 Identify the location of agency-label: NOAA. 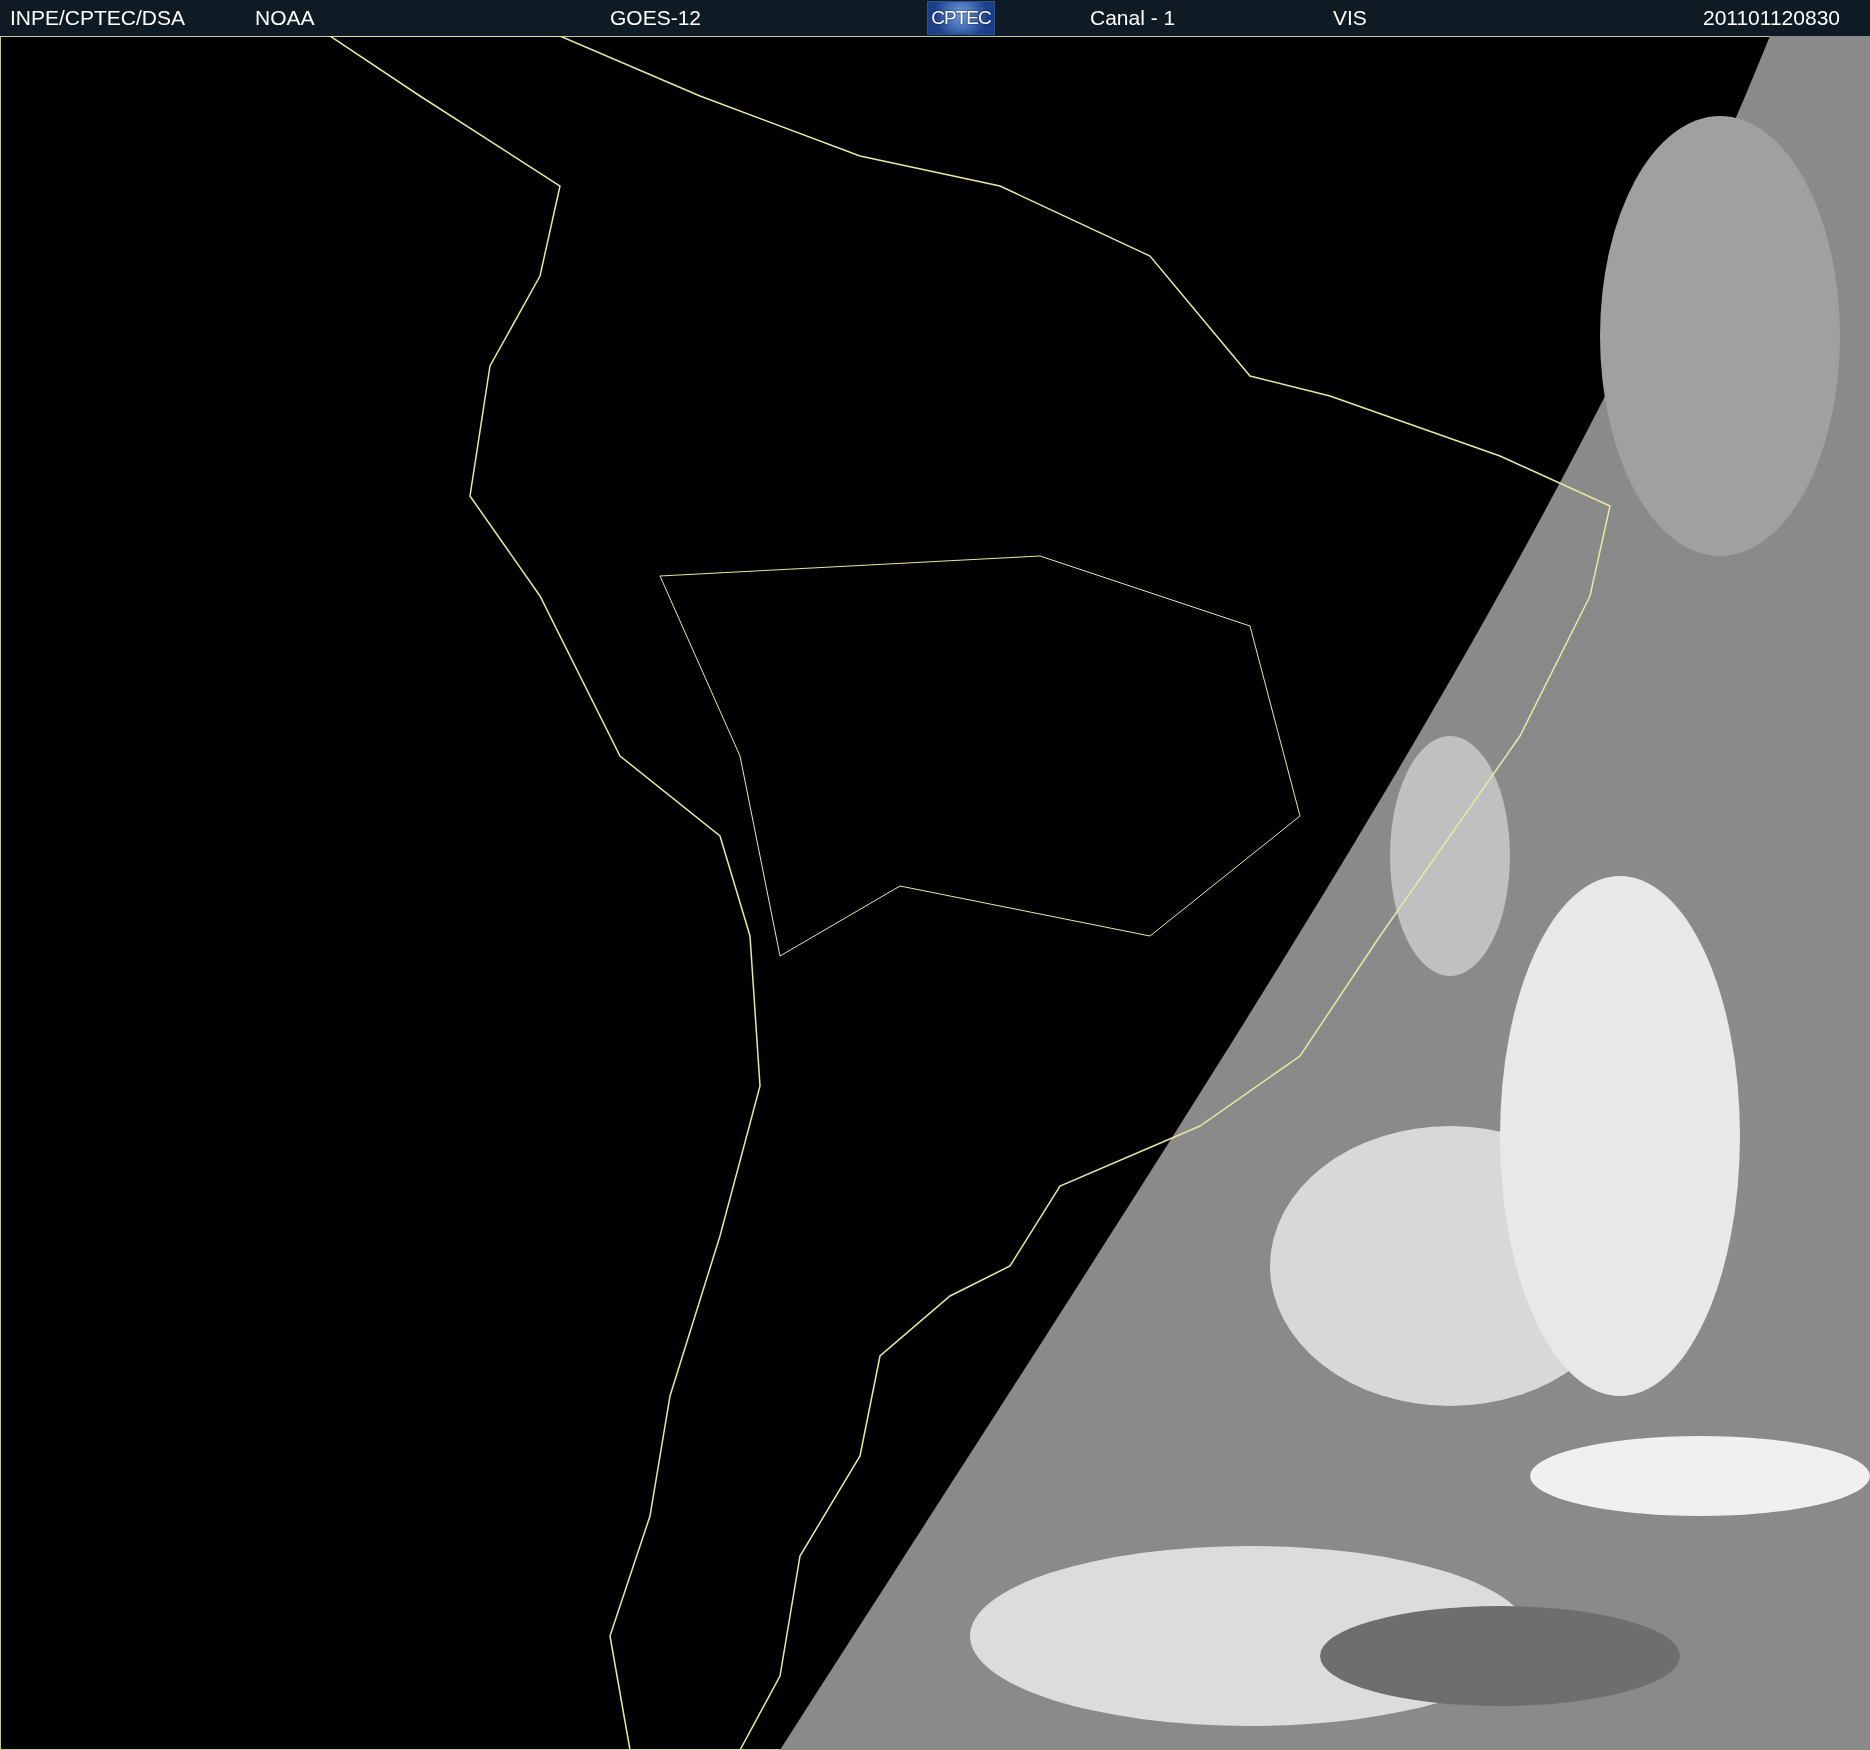
(285, 18).